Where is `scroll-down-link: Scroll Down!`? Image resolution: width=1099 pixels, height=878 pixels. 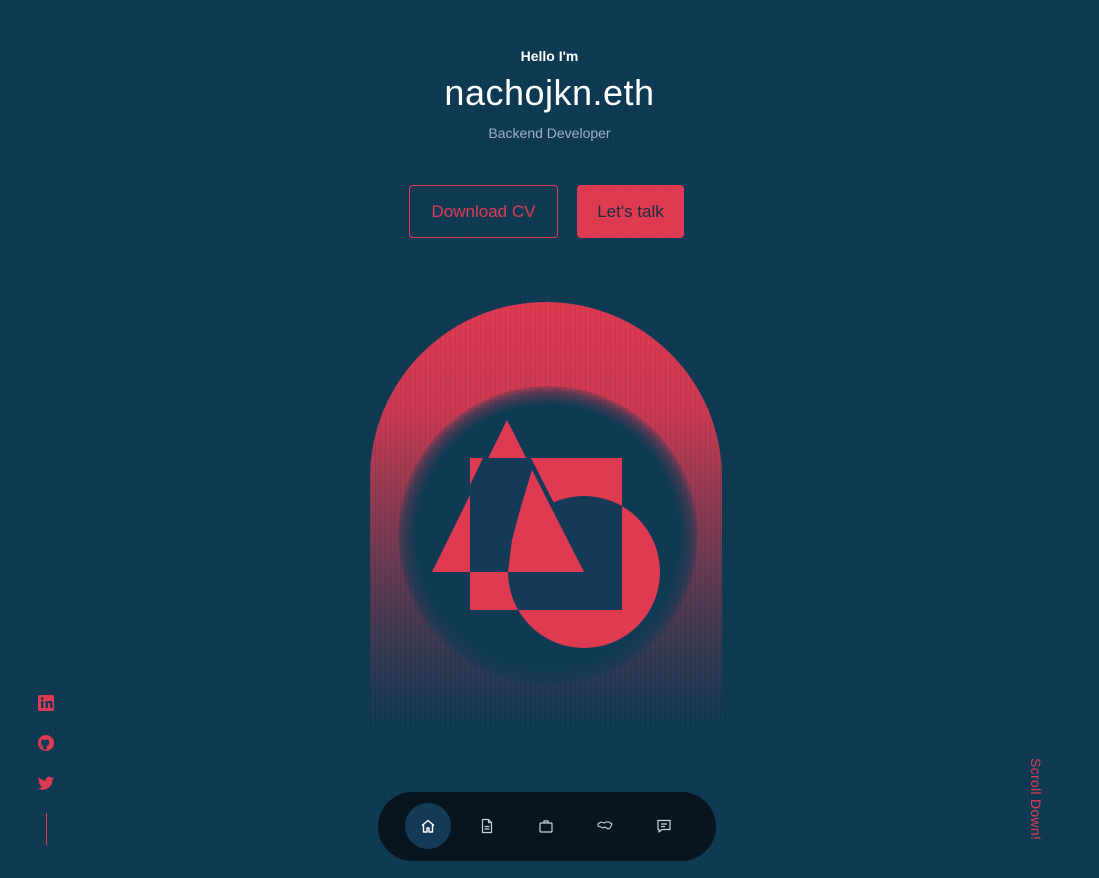
scroll-down-link: Scroll Down! is located at coordinates (1036, 799).